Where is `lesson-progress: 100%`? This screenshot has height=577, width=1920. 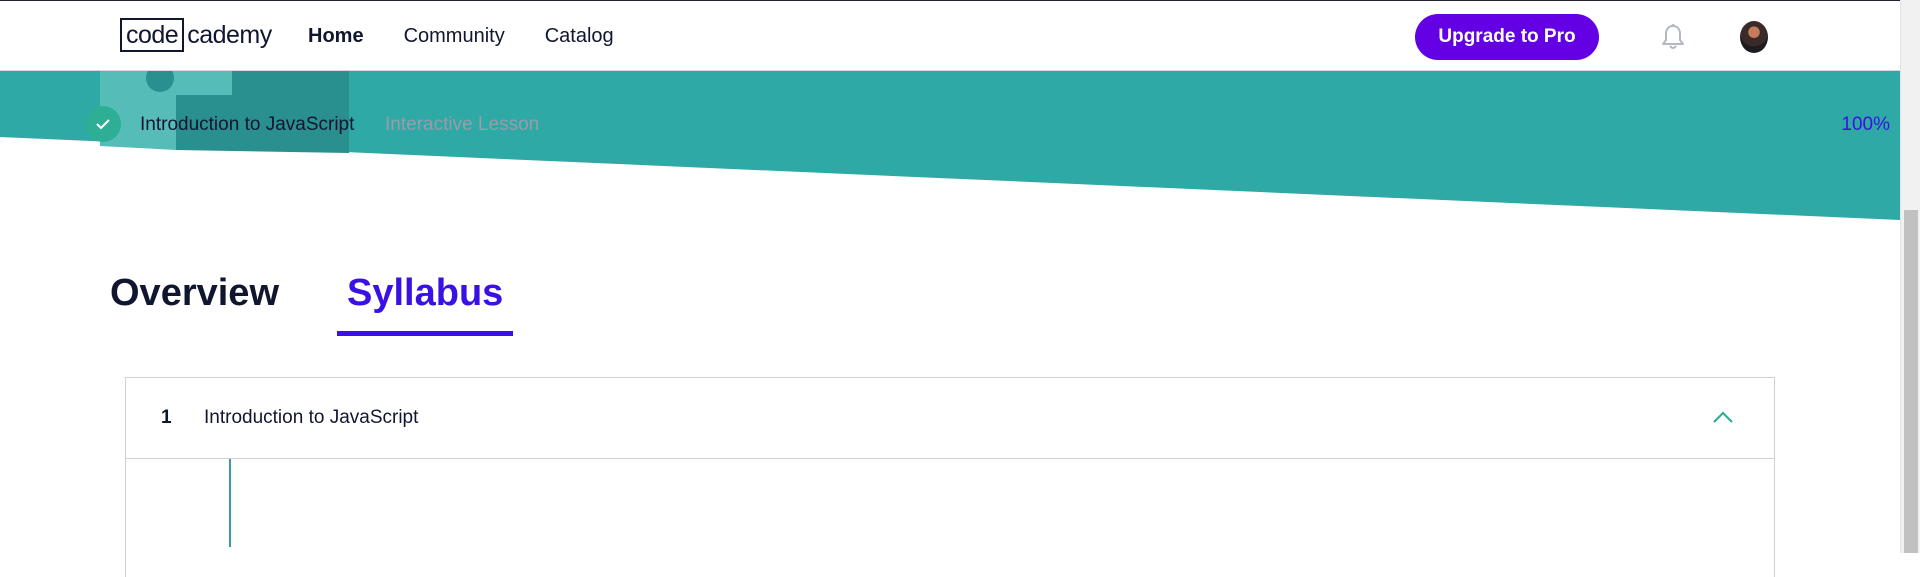 lesson-progress: 100% is located at coordinates (1865, 124).